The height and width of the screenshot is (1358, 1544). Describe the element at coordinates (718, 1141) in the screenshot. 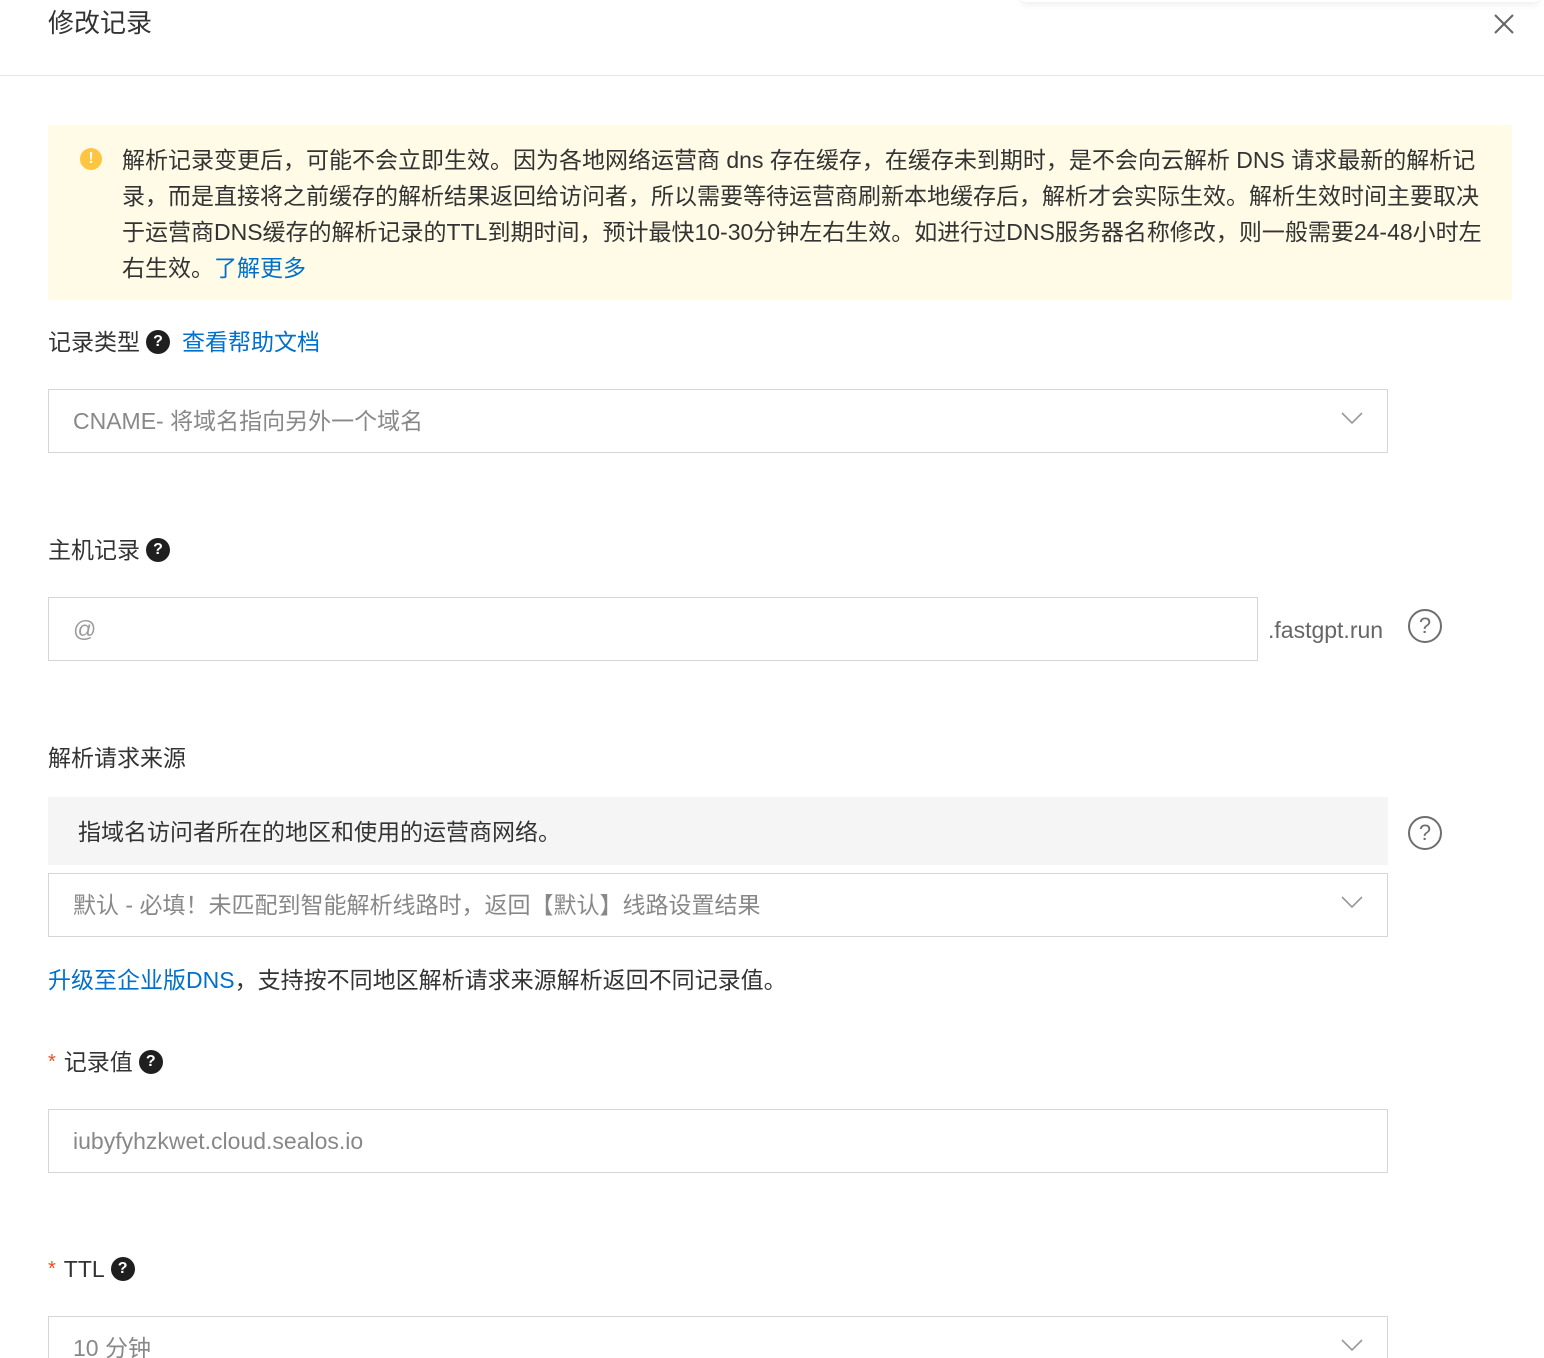

I see `record-value-input: iubyfyhzkwet.cloud.sealos.io` at that location.